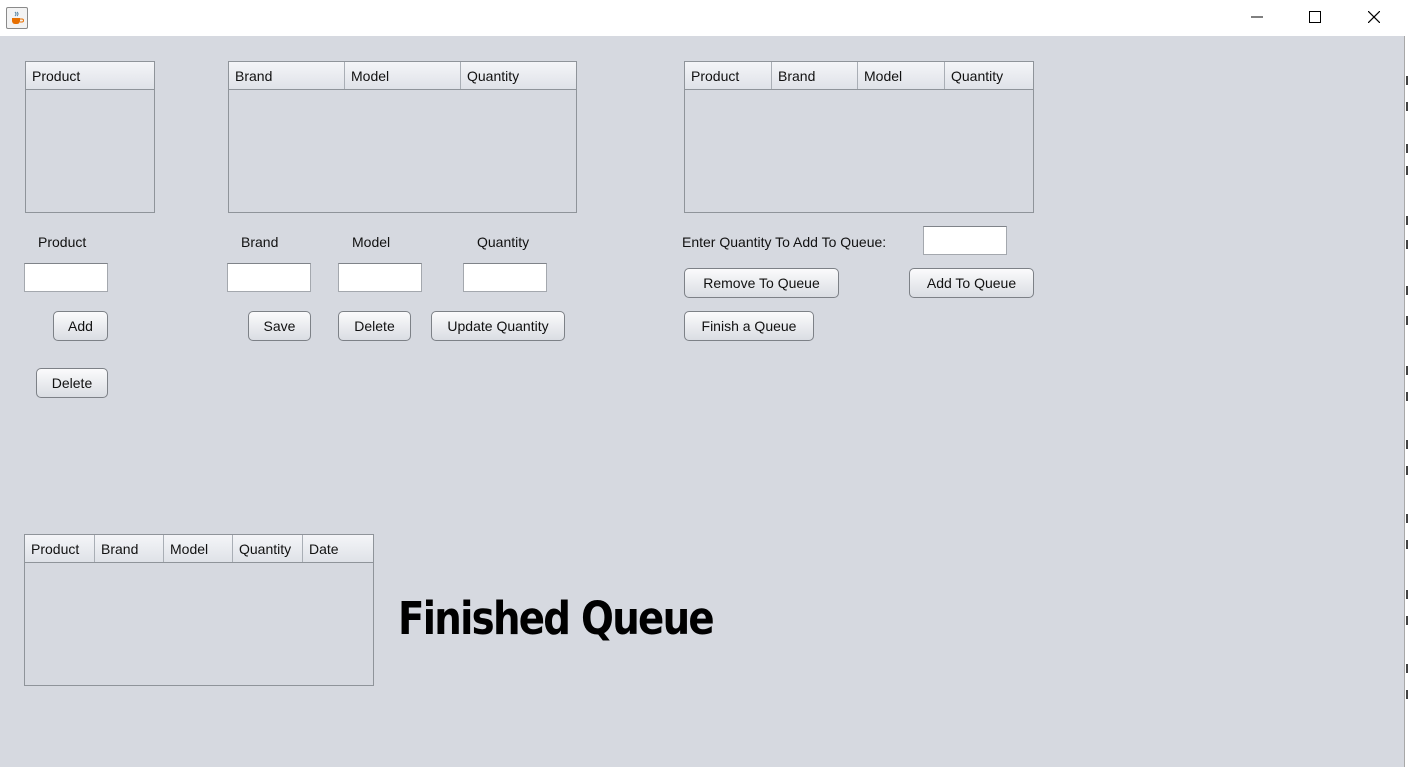 This screenshot has width=1408, height=767. Describe the element at coordinates (749, 326) in the screenshot. I see `finish-queue-button: Finish a Queue` at that location.